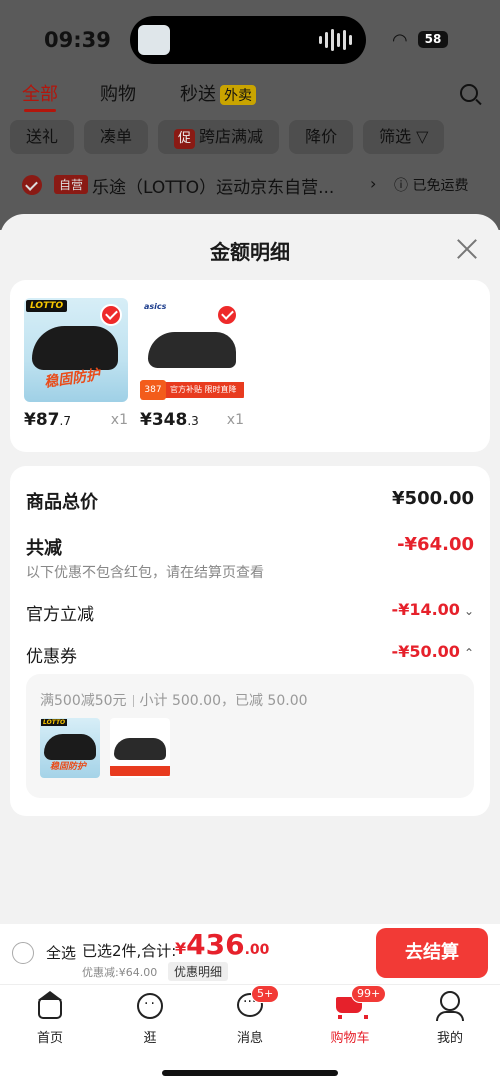 This screenshot has height=1087, width=500. Describe the element at coordinates (250, 252) in the screenshot. I see `sheet-title: 金额明细` at that location.